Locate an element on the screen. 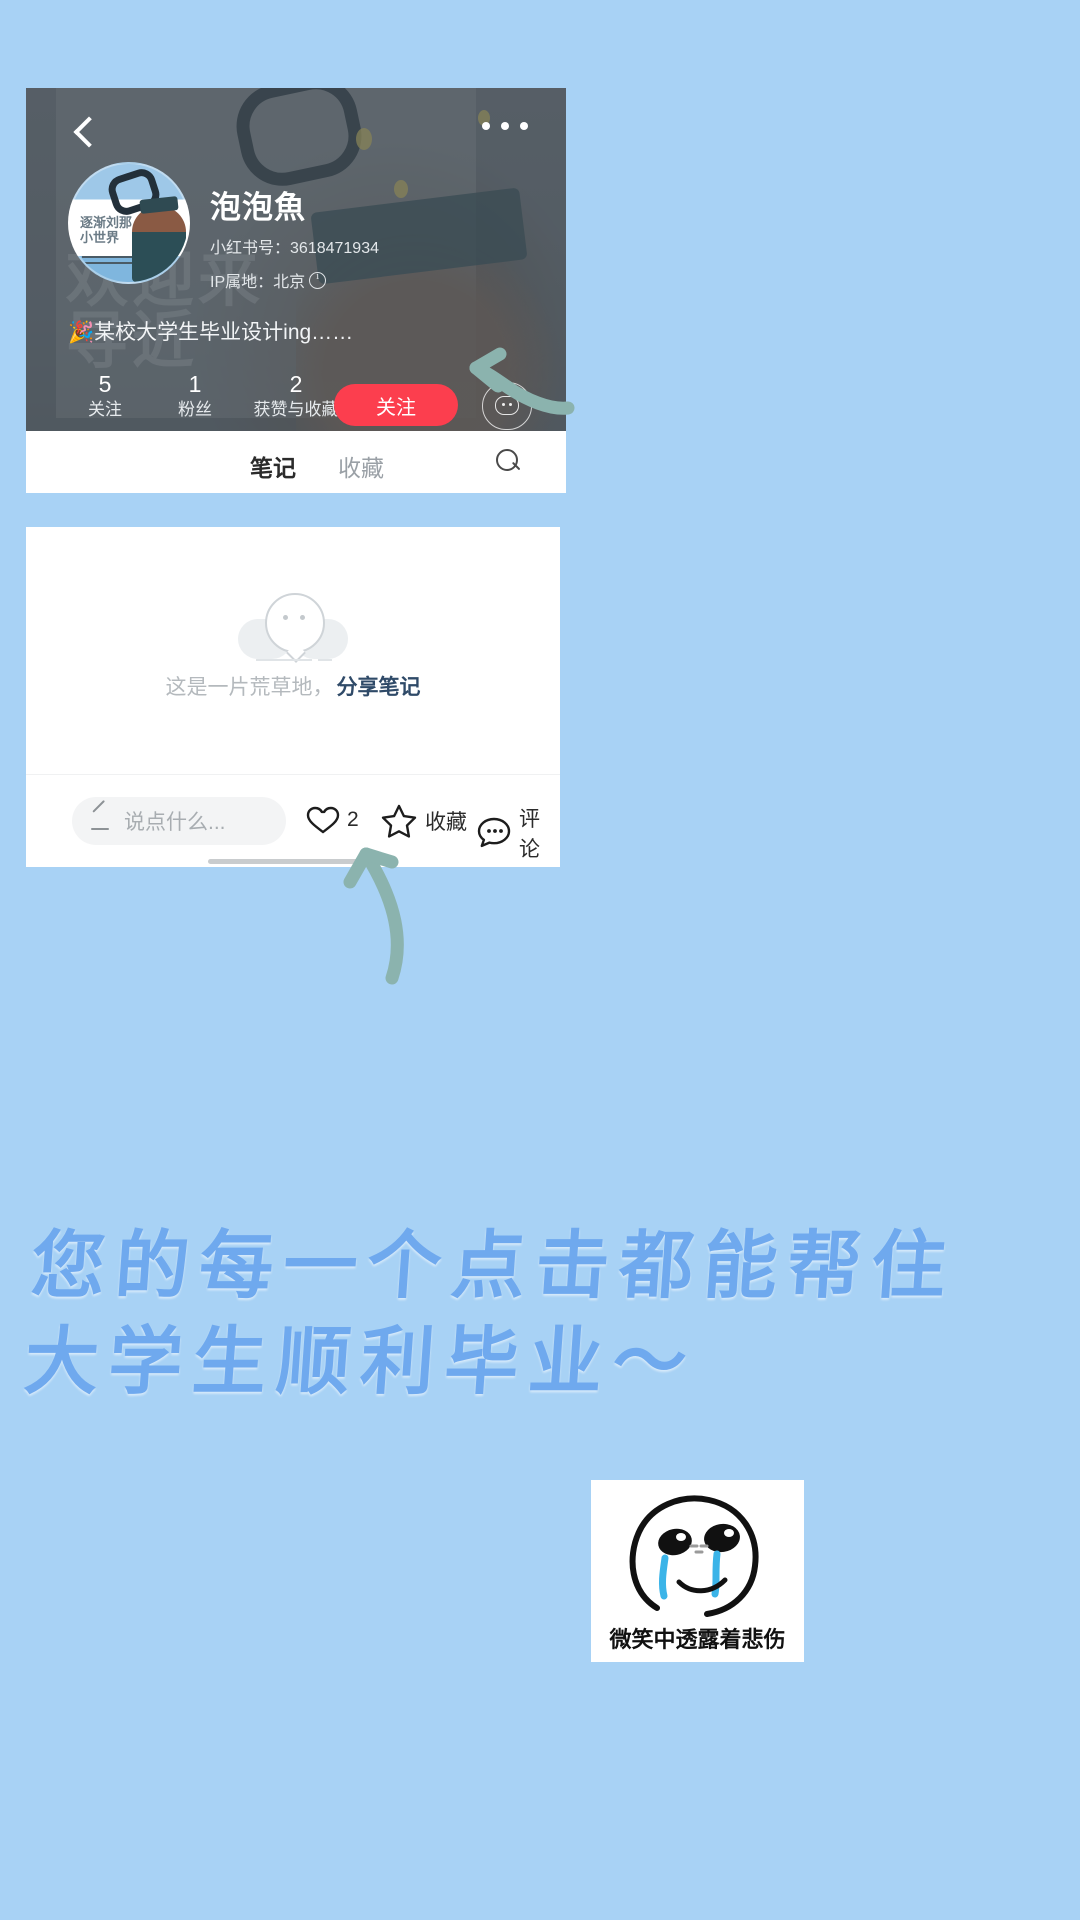  crying-smiling-face is located at coordinates (697, 1550).